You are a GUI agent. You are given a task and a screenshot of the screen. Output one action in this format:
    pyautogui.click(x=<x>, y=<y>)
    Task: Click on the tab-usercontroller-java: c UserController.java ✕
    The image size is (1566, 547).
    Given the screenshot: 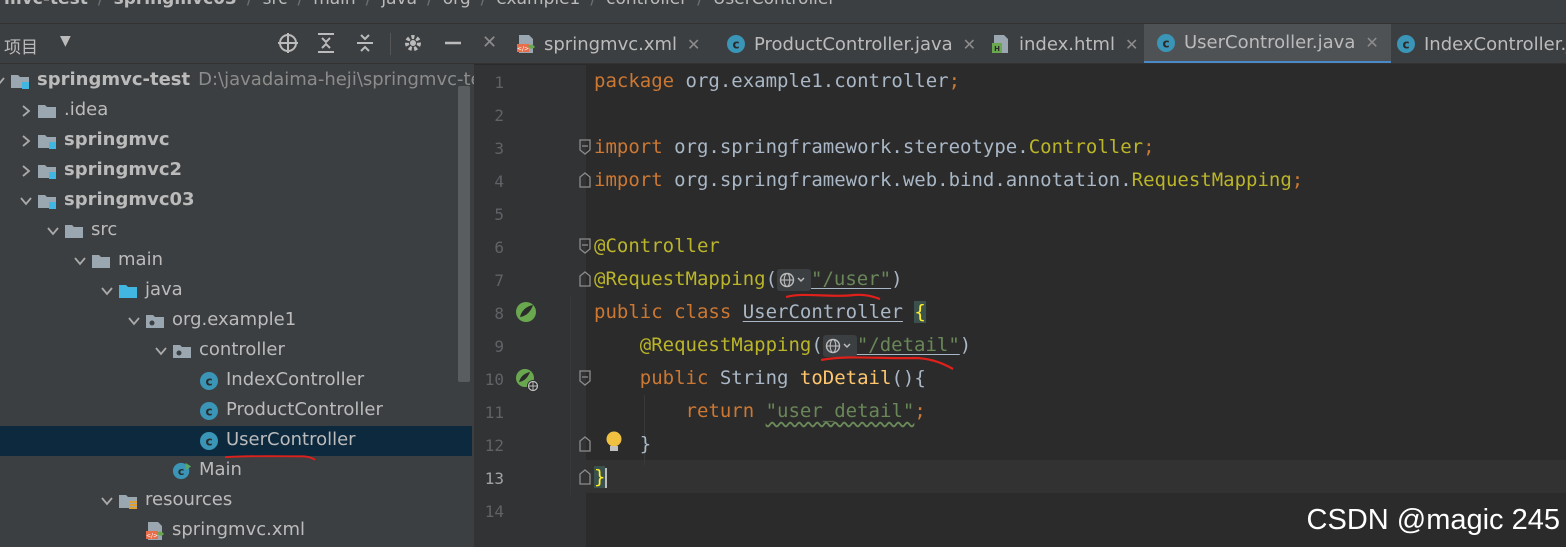 What is the action you would take?
    pyautogui.click(x=1267, y=43)
    